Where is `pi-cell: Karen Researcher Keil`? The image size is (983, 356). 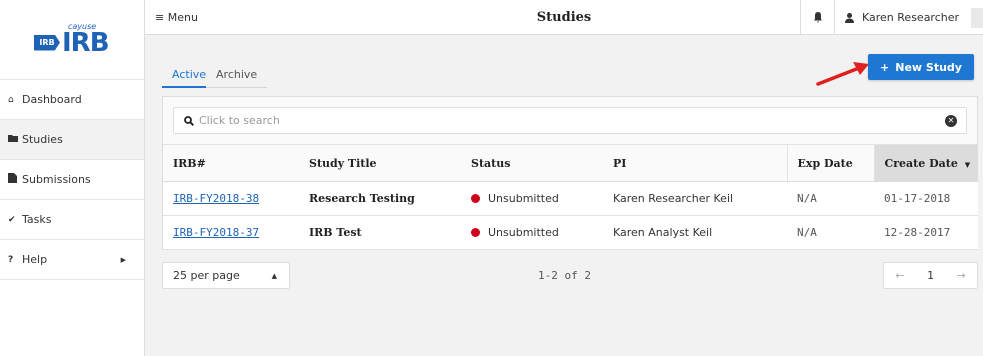
pi-cell: Karen Researcher Keil is located at coordinates (695, 198).